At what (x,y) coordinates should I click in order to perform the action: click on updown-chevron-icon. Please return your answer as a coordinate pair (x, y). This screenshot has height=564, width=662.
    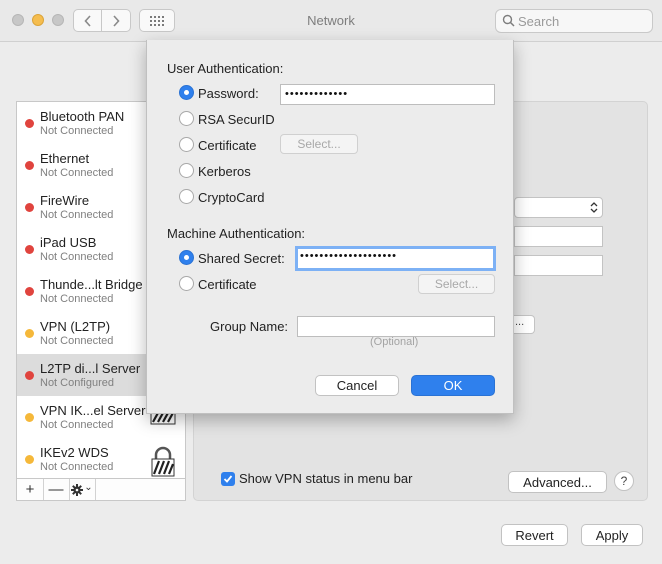
    Looking at the image, I should click on (594, 207).